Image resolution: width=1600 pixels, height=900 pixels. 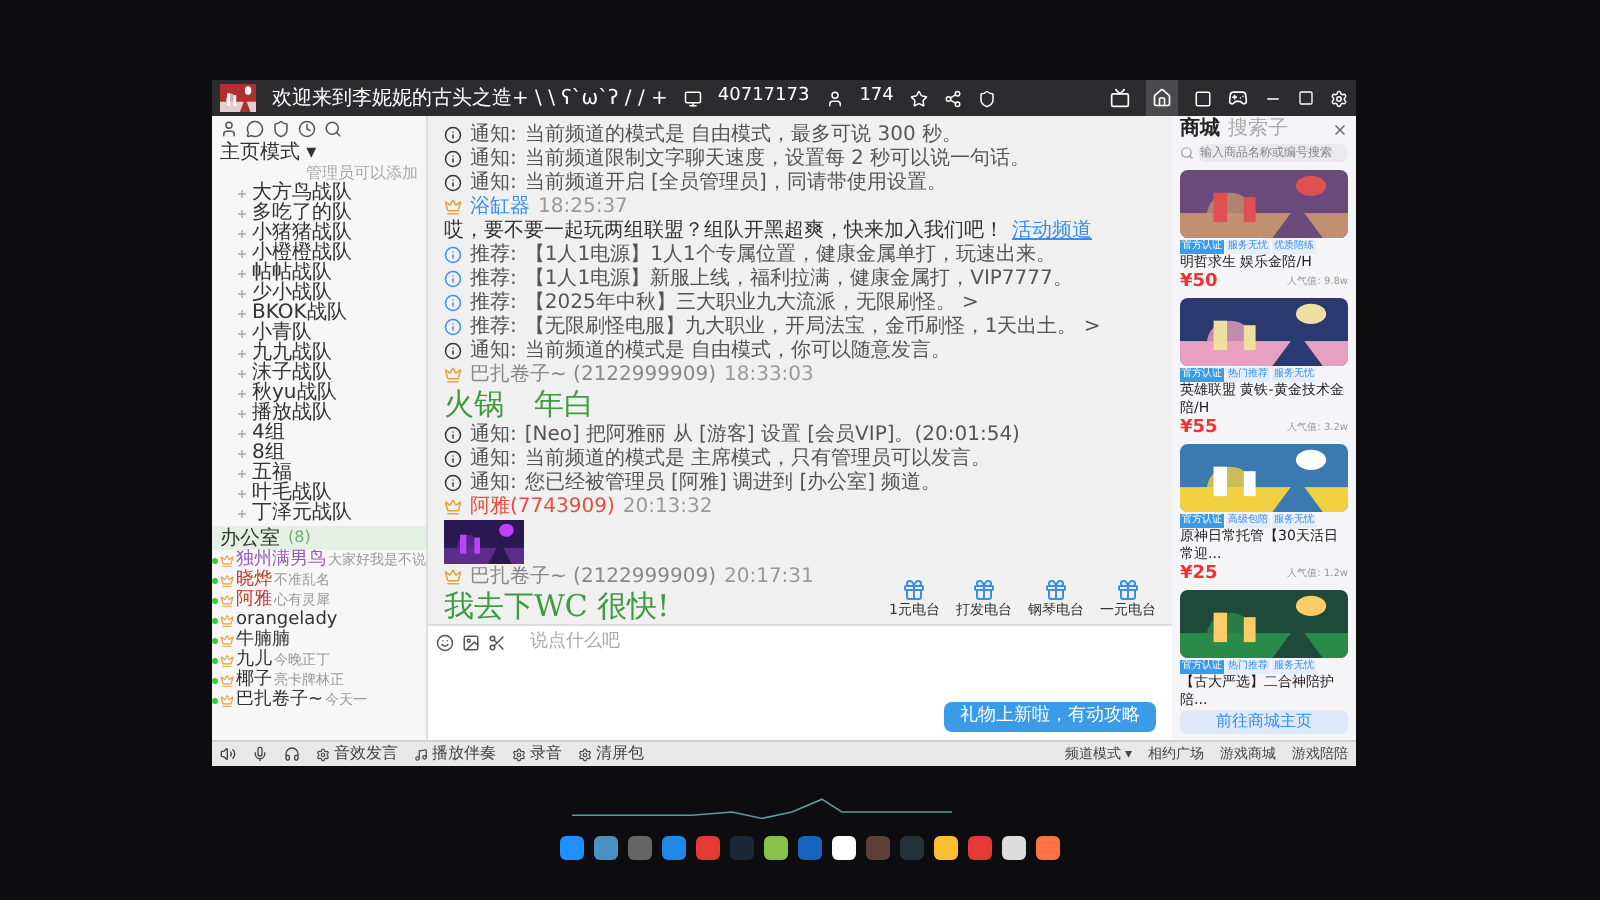 I want to click on status-button: 录音, so click(x=546, y=754).